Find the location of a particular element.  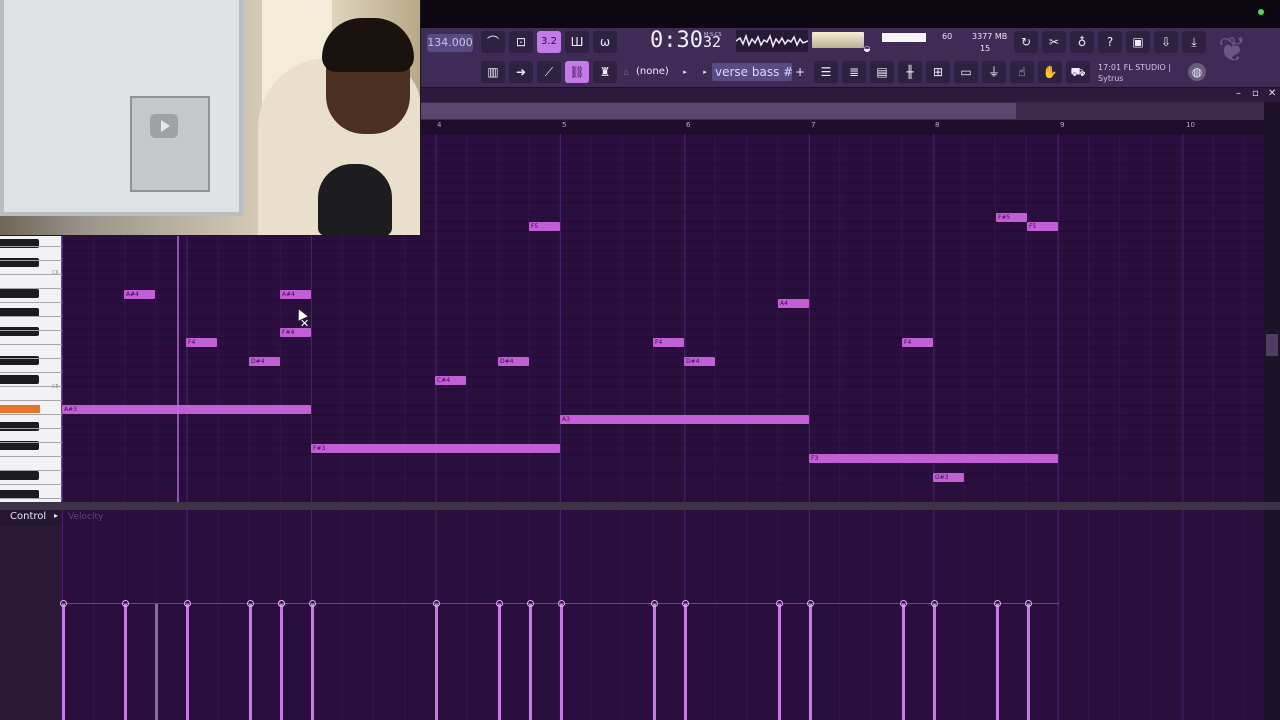

touch-icon: ☝ is located at coordinates (1022, 72).